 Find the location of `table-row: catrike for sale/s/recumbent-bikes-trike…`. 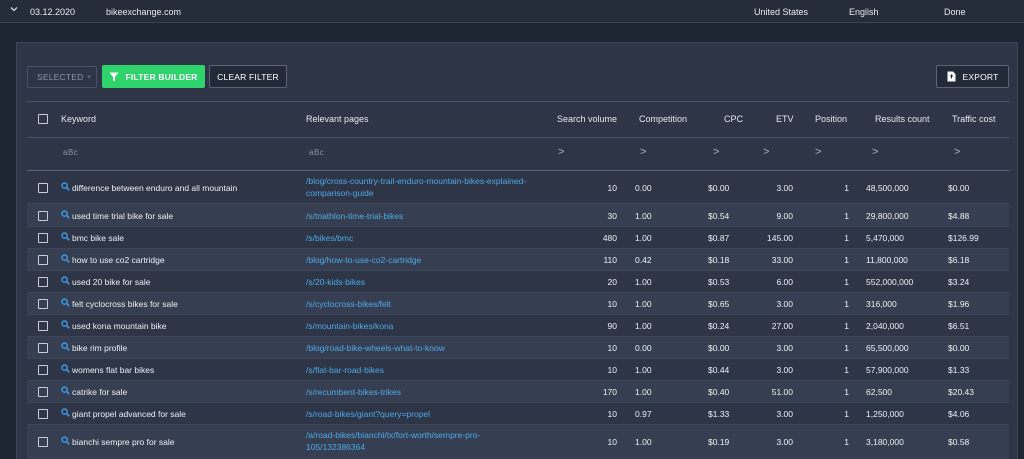

table-row: catrike for sale/s/recumbent-bikes-trike… is located at coordinates (518, 392).